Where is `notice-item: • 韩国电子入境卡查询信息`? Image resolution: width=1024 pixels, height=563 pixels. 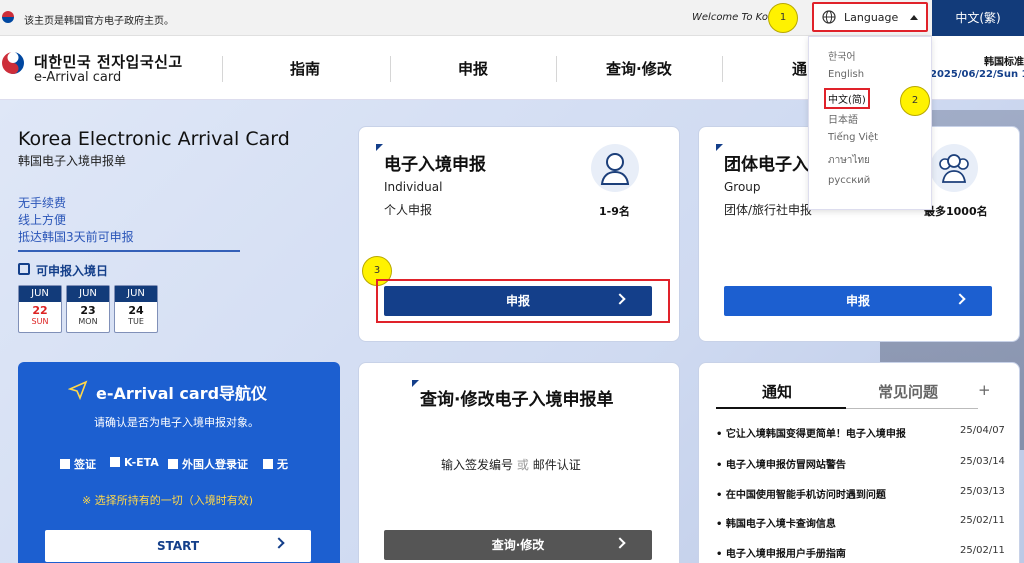 notice-item: • 韩国电子入境卡查询信息 is located at coordinates (836, 522).